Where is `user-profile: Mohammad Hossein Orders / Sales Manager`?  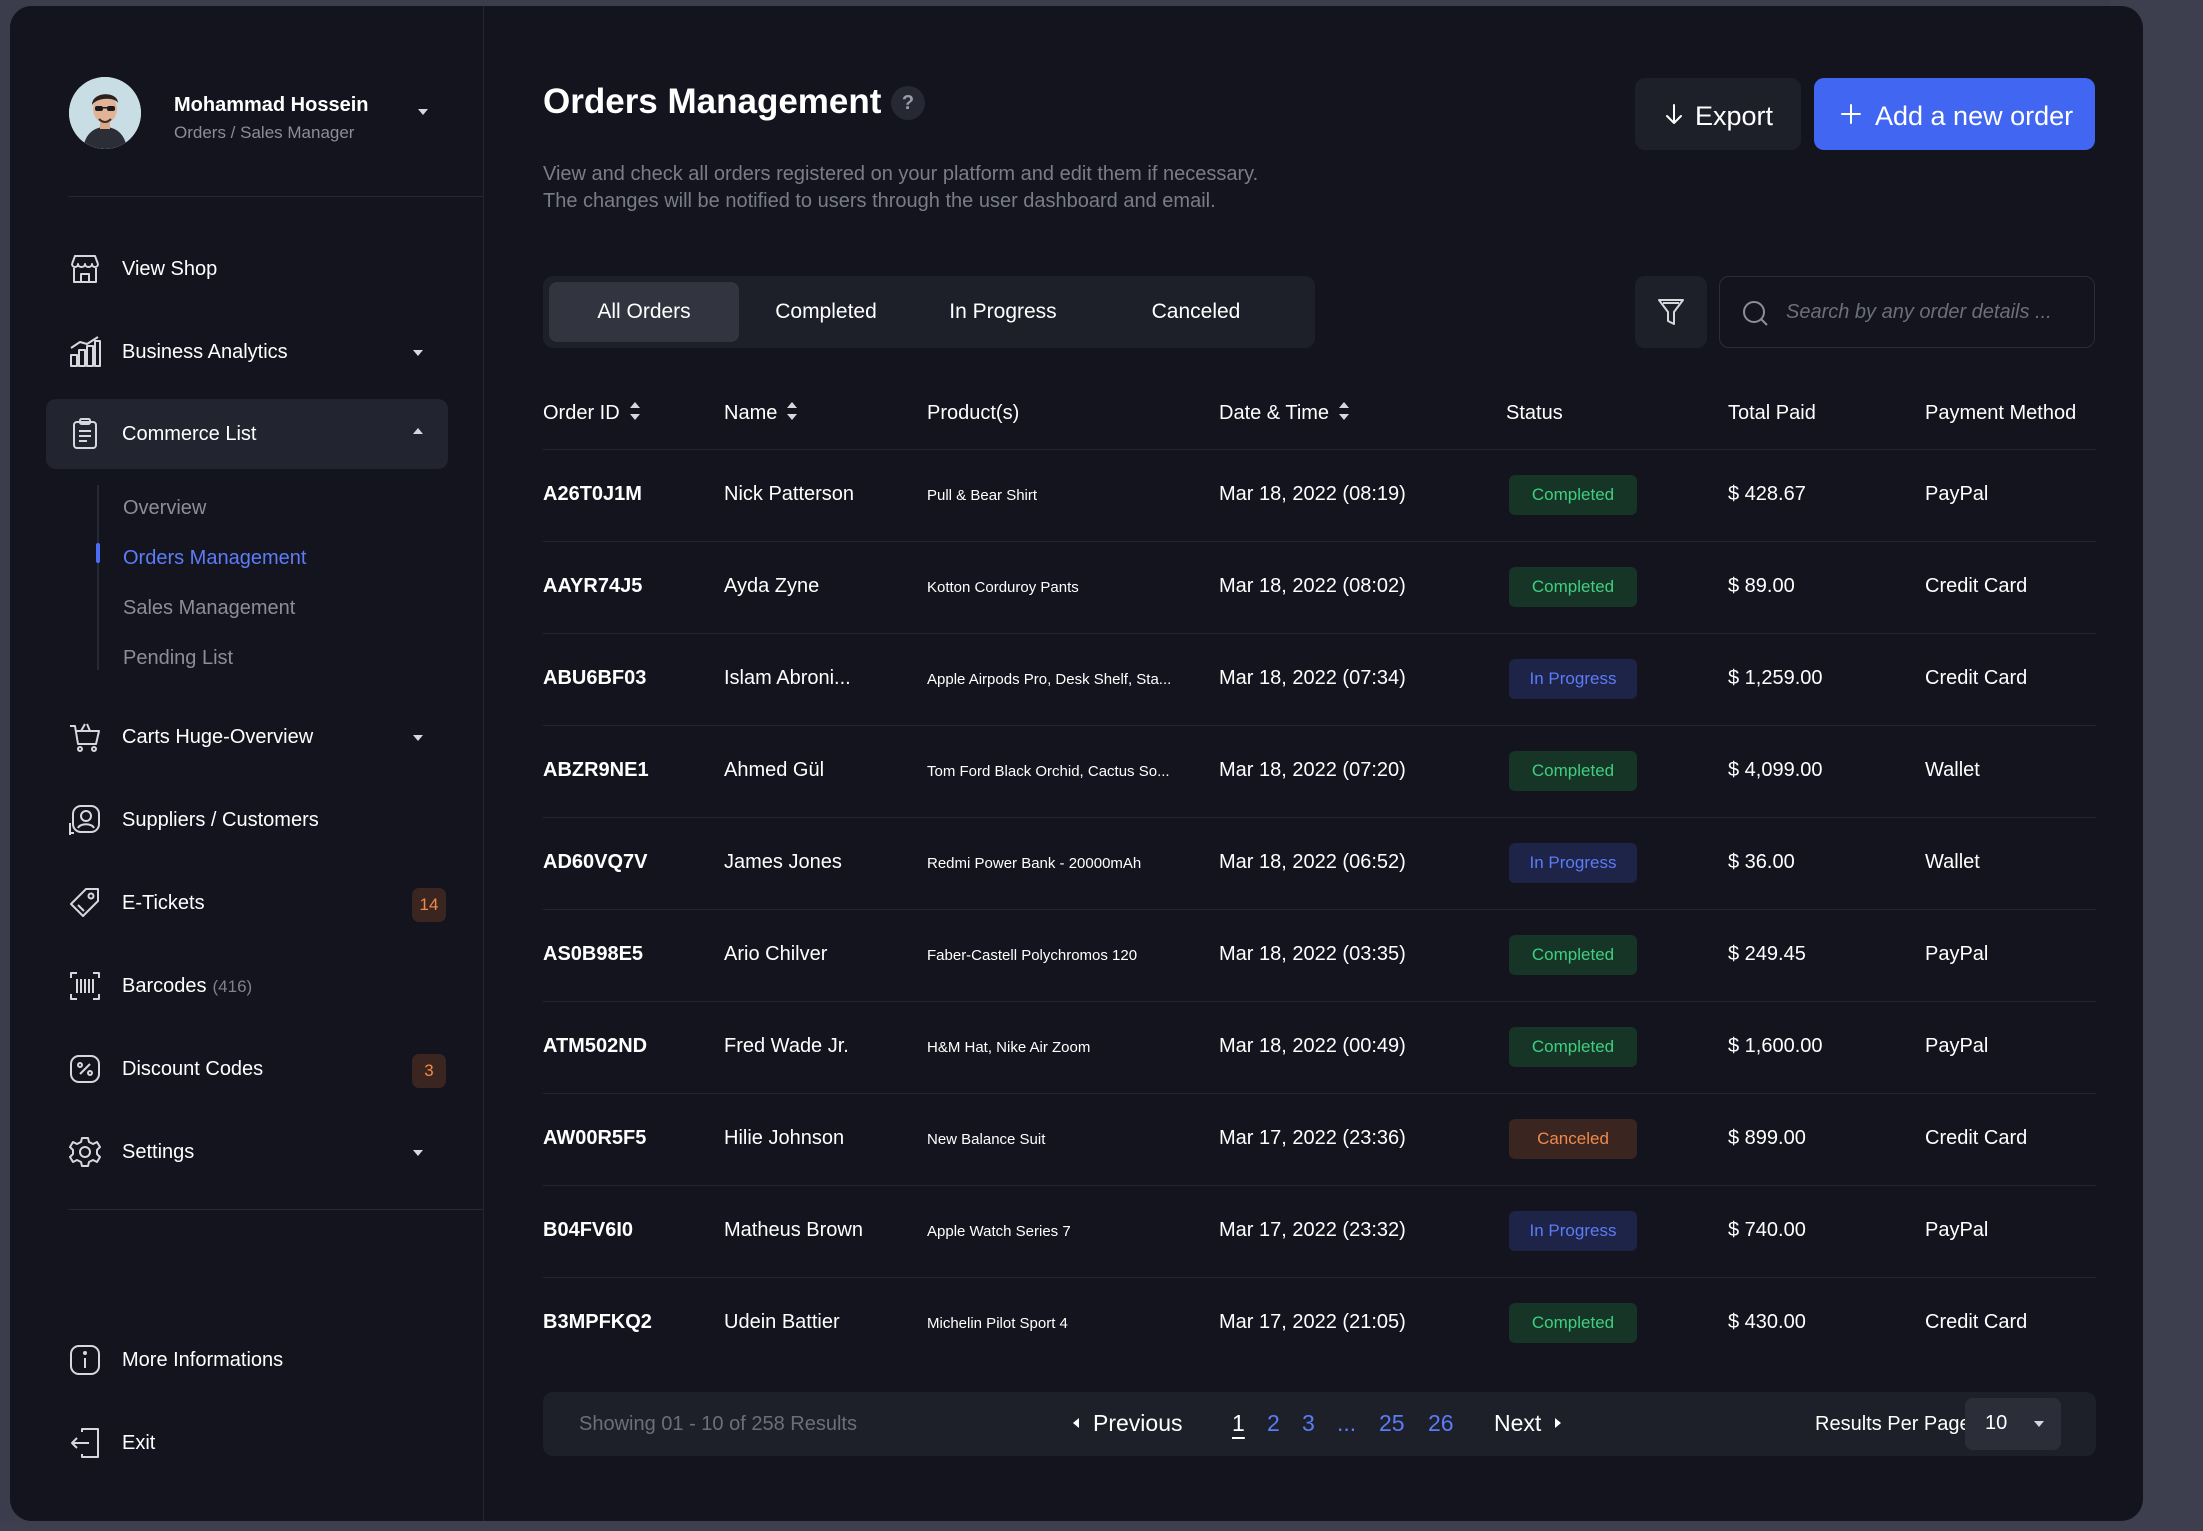
user-profile: Mohammad Hossein Orders / Sales Manager is located at coordinates (255, 113).